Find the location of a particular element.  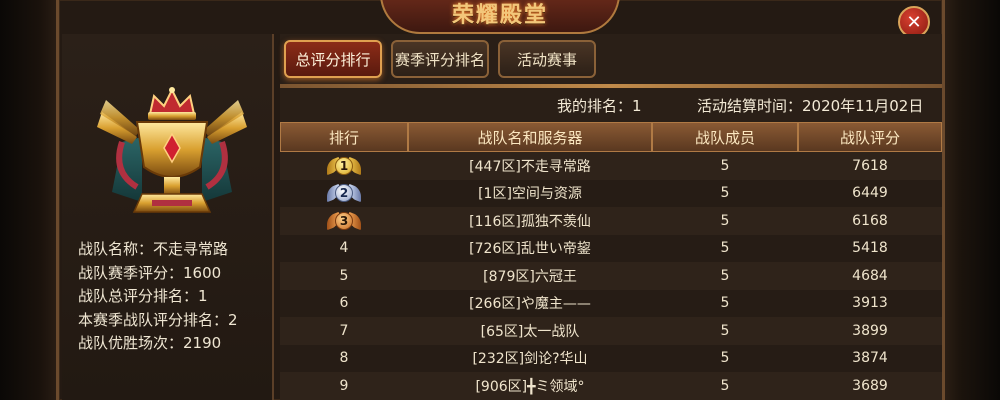

silver-medal-icon: 2 is located at coordinates (344, 193).